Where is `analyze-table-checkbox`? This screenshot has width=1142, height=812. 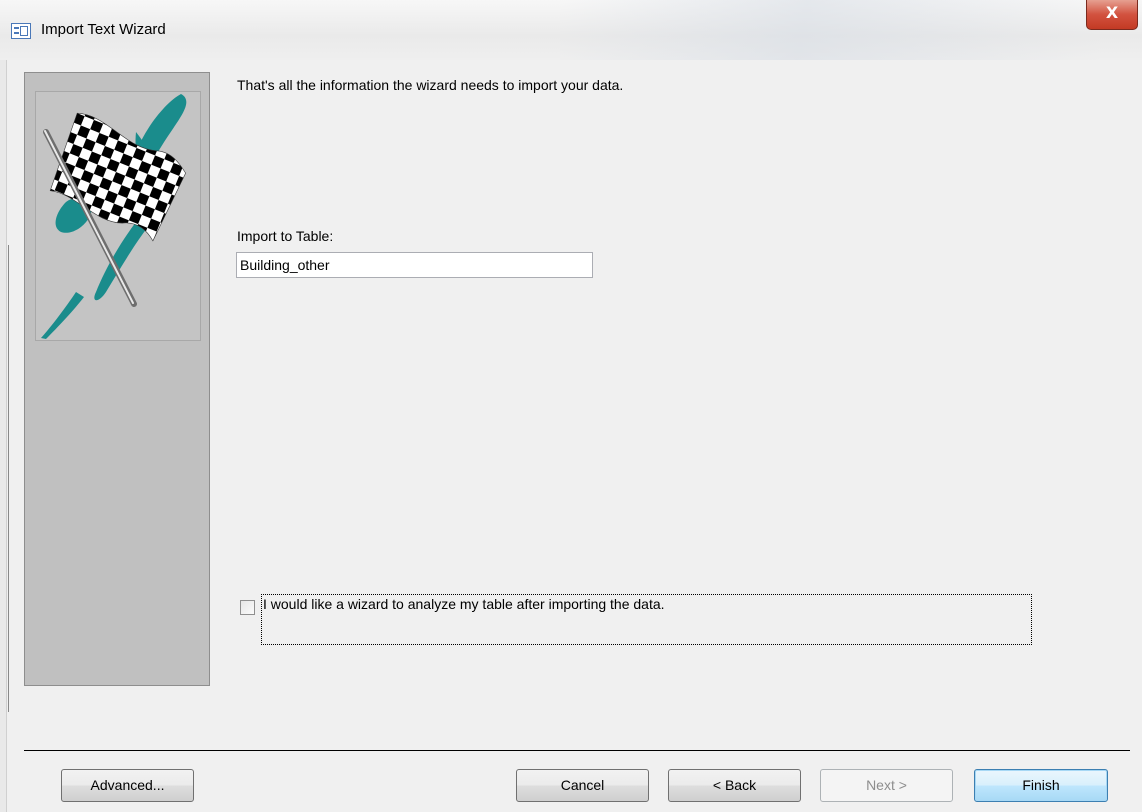 analyze-table-checkbox is located at coordinates (247, 607).